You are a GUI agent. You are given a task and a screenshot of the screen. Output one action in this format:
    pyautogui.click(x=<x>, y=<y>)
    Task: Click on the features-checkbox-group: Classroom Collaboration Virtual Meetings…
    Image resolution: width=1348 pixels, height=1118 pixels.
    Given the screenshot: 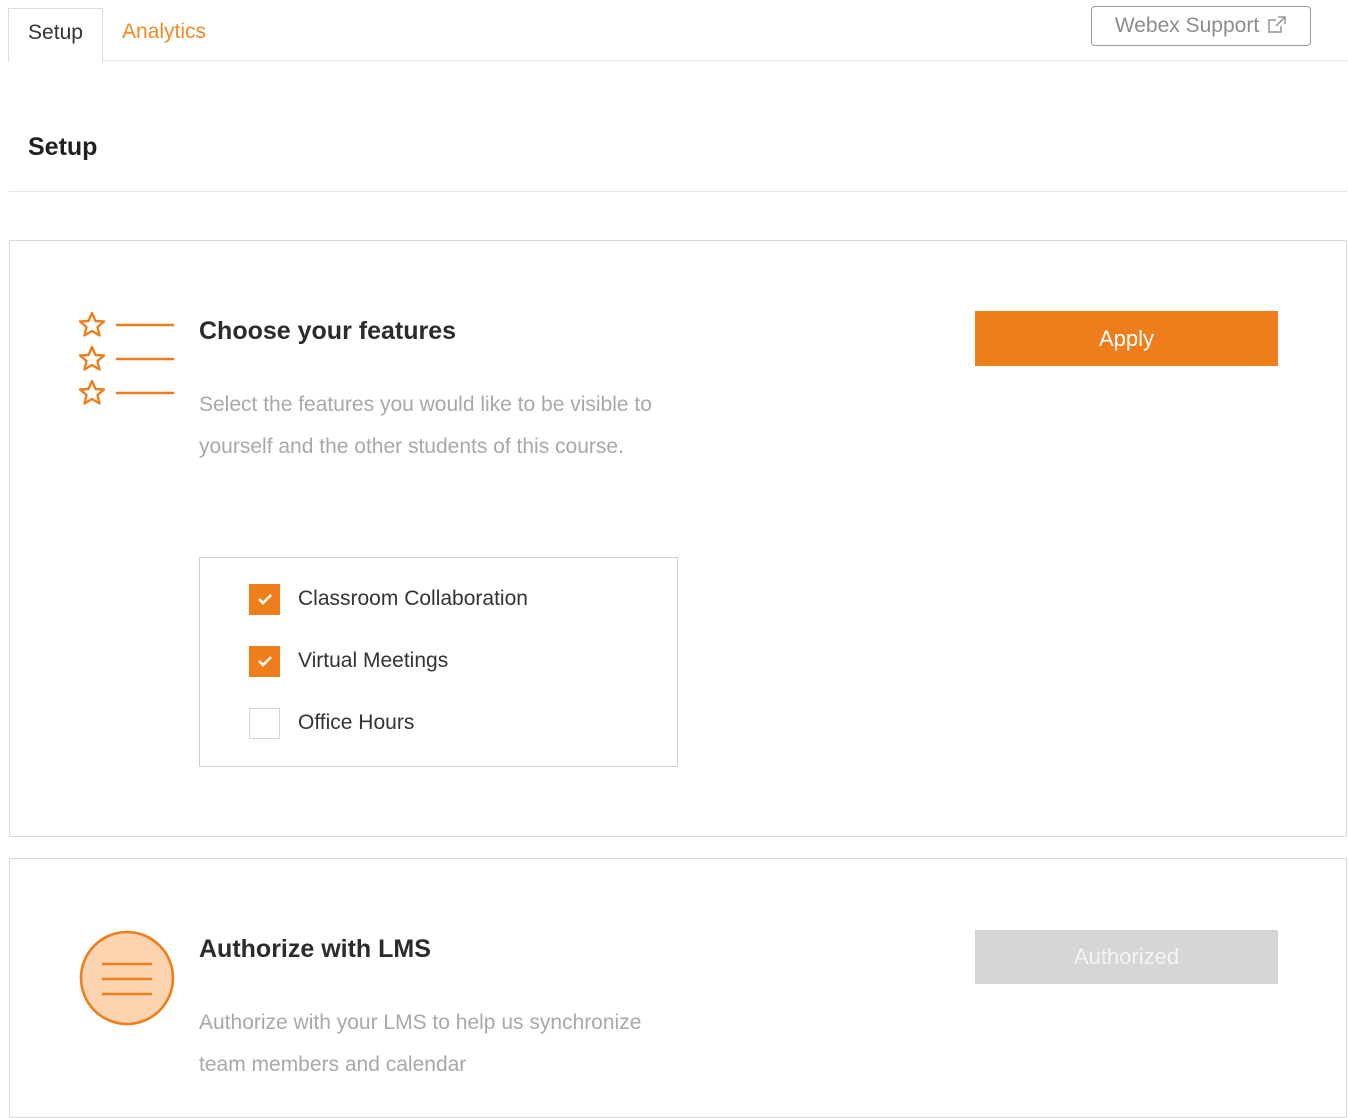 What is the action you would take?
    pyautogui.click(x=438, y=662)
    